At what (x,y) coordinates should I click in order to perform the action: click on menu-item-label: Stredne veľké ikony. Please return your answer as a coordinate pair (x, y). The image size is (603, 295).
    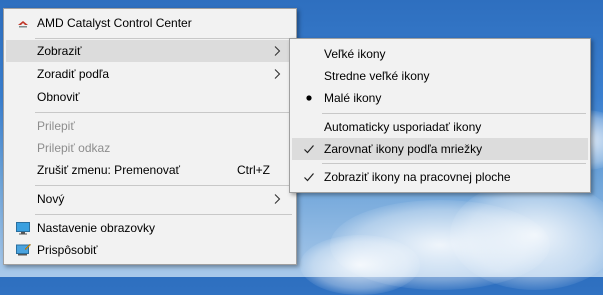
    Looking at the image, I should click on (377, 76).